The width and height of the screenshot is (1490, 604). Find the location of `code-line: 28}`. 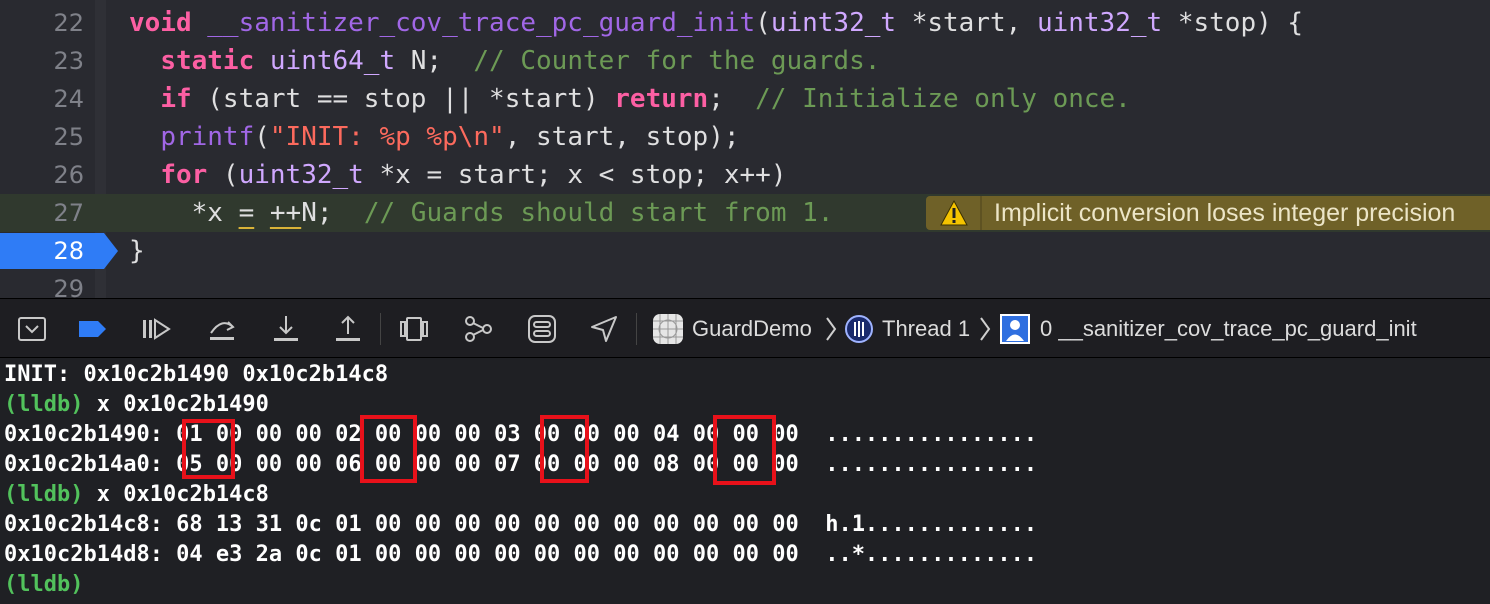

code-line: 28} is located at coordinates (745, 251).